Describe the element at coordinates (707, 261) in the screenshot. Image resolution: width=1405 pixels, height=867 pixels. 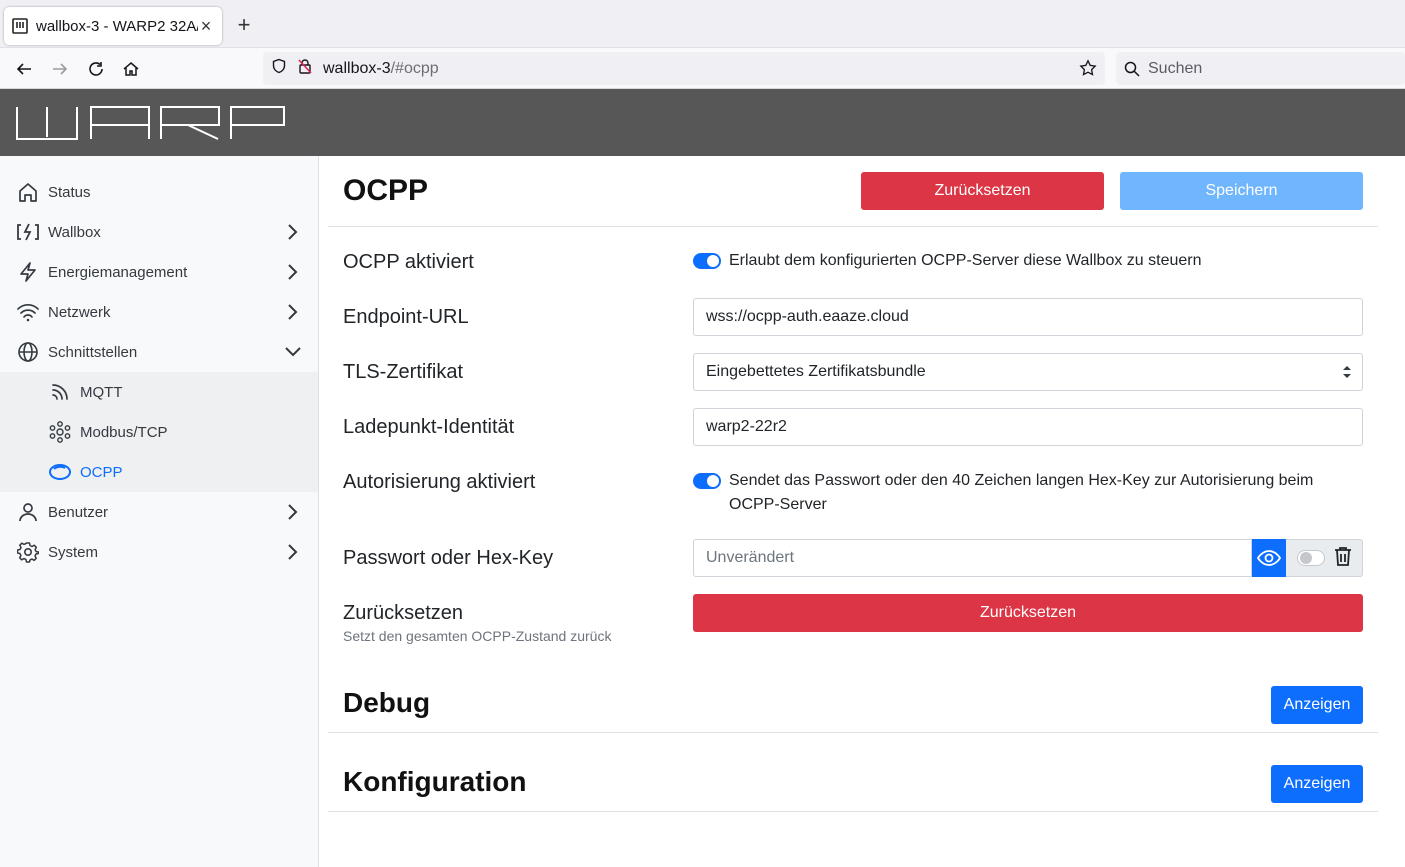
I see `ocpp-enabled-toggle` at that location.